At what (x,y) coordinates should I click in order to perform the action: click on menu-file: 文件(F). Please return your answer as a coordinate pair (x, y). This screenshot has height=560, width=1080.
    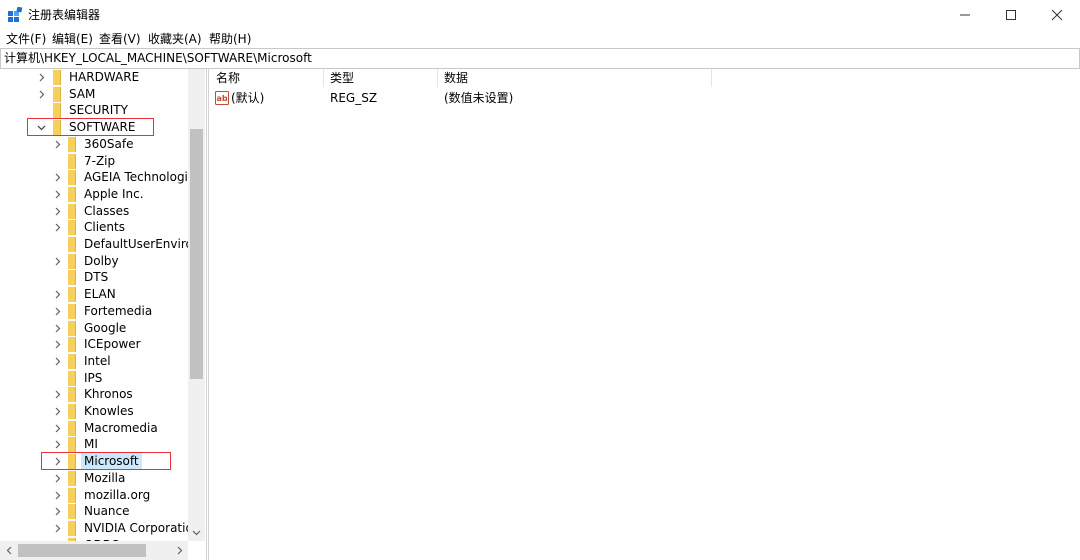
    Looking at the image, I should click on (26, 39).